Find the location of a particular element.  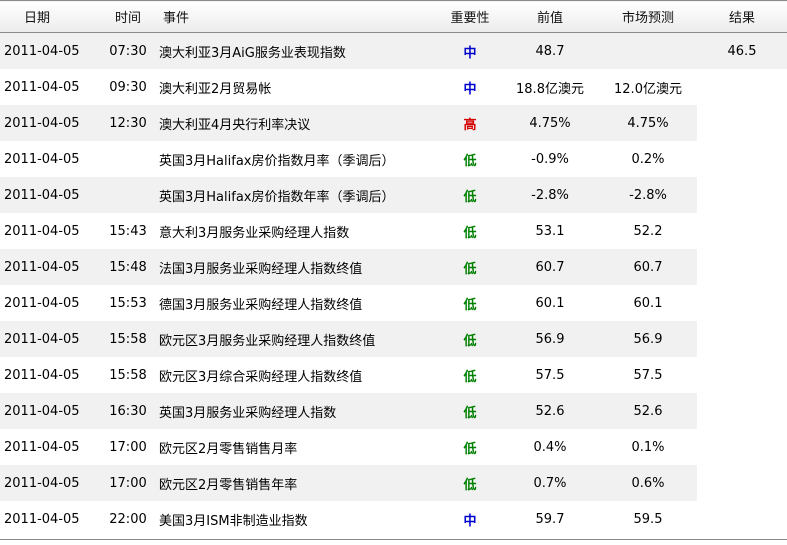

cell-time: 15:53 is located at coordinates (128, 303).